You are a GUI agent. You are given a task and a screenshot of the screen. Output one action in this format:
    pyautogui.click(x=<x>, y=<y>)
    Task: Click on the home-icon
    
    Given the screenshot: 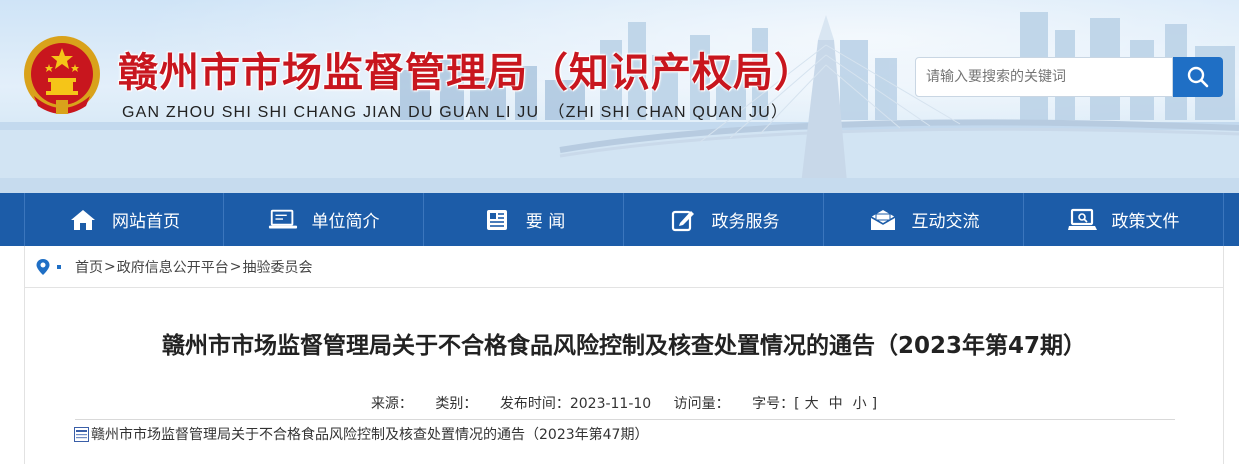 What is the action you would take?
    pyautogui.click(x=83, y=219)
    